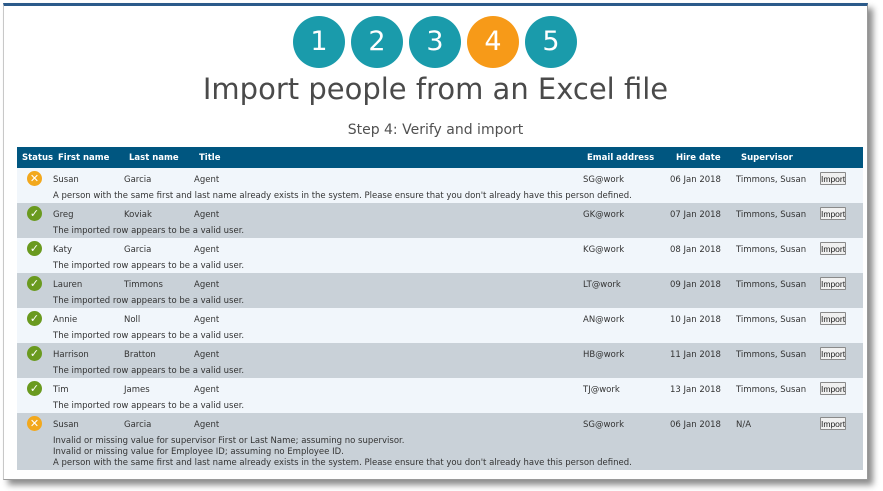 This screenshot has height=491, width=883. I want to click on page-title: Import people from an Excel file, so click(435, 89).